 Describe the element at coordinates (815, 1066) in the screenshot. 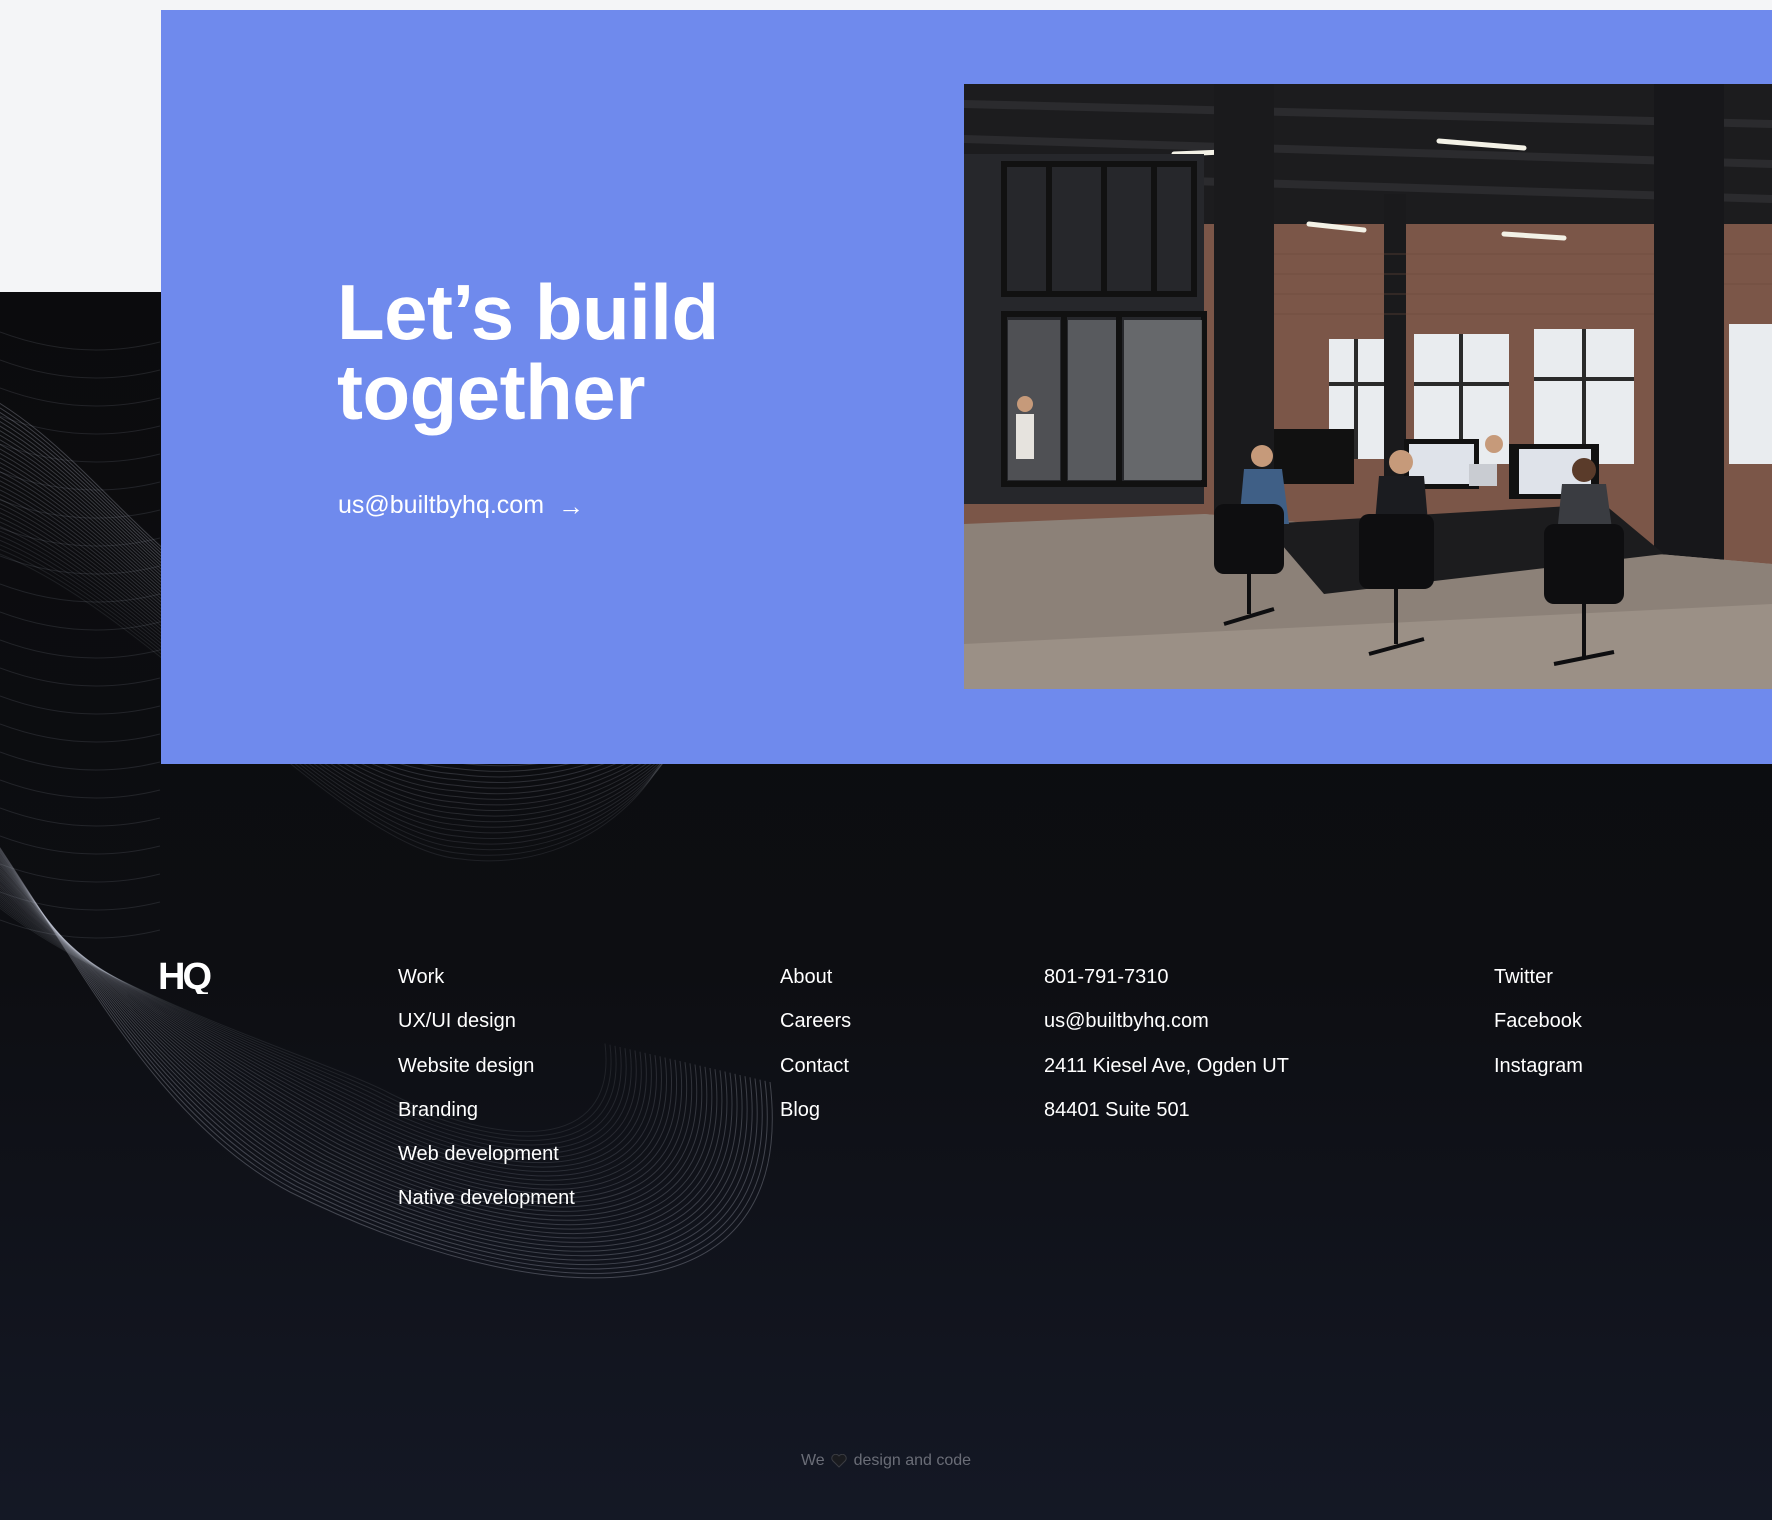

I see `footer-link-contact: Contact` at that location.